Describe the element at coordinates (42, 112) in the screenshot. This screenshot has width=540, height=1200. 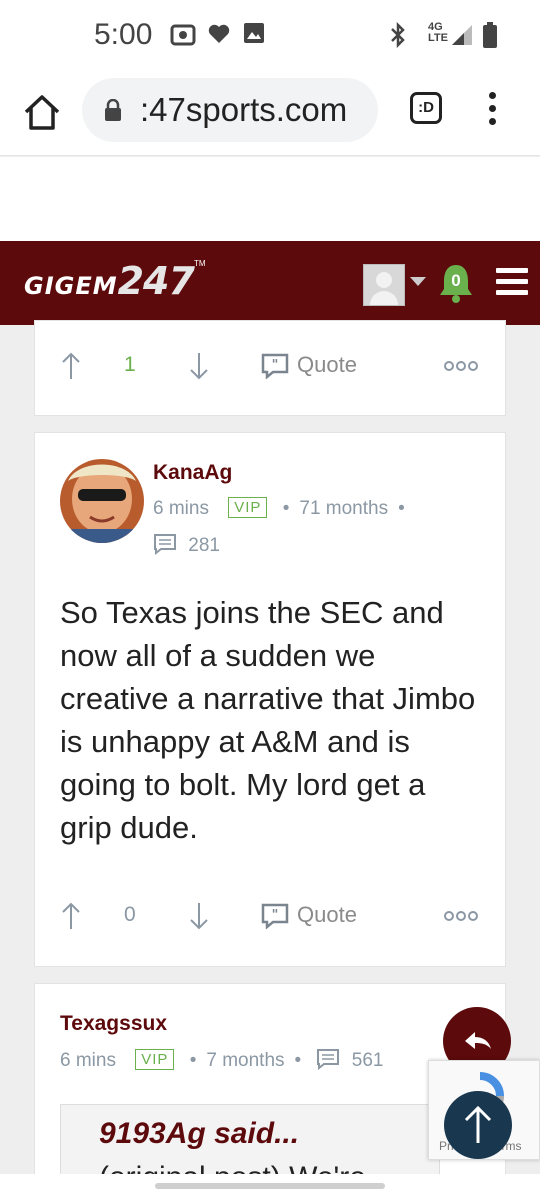
I see `home-icon` at that location.